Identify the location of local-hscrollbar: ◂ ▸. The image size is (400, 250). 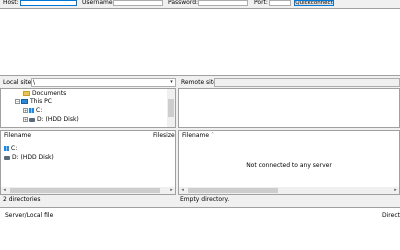
(88, 190).